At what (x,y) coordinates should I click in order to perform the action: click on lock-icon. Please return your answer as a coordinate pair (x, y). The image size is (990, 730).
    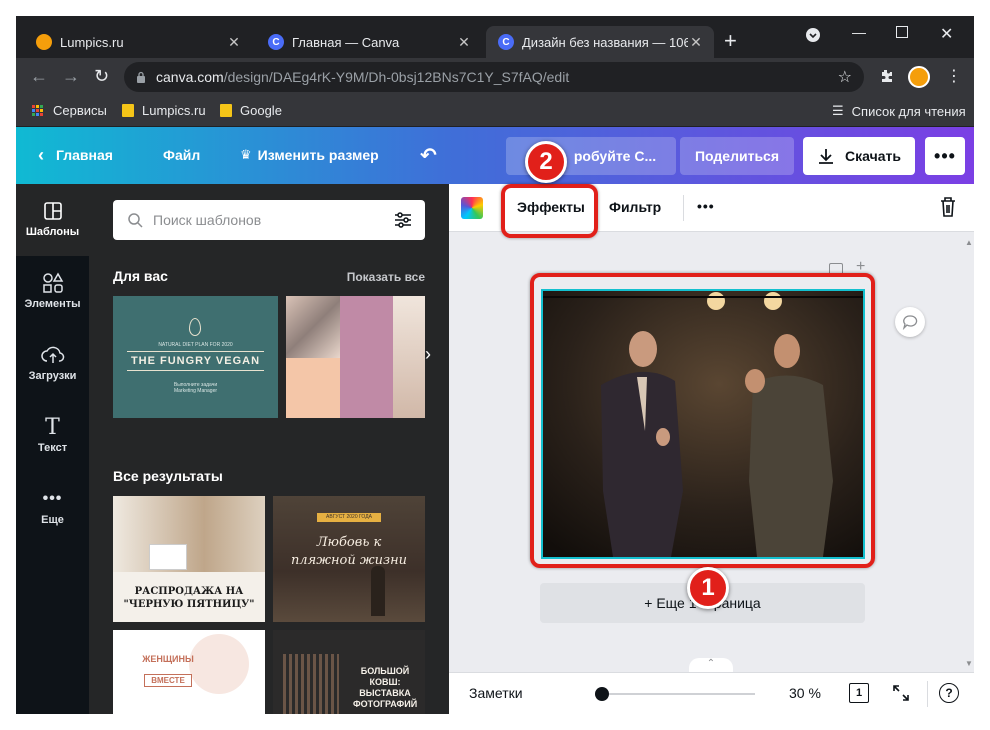
    Looking at the image, I should click on (141, 77).